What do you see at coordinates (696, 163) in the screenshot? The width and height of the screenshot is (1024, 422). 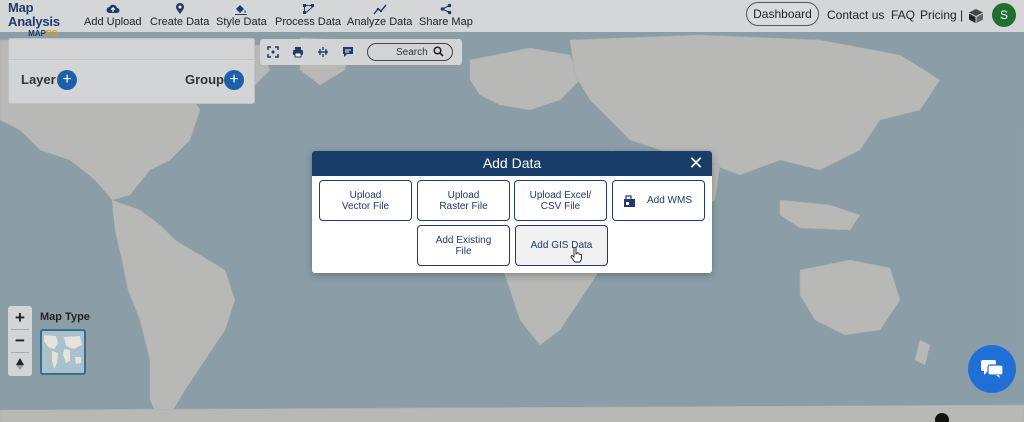 I see `close-icon: ✕` at bounding box center [696, 163].